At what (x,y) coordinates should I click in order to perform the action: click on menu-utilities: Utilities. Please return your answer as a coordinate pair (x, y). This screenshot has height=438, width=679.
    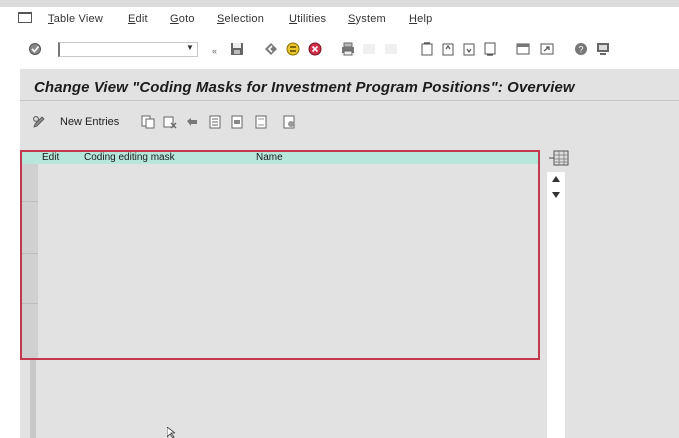
    Looking at the image, I should click on (307, 19).